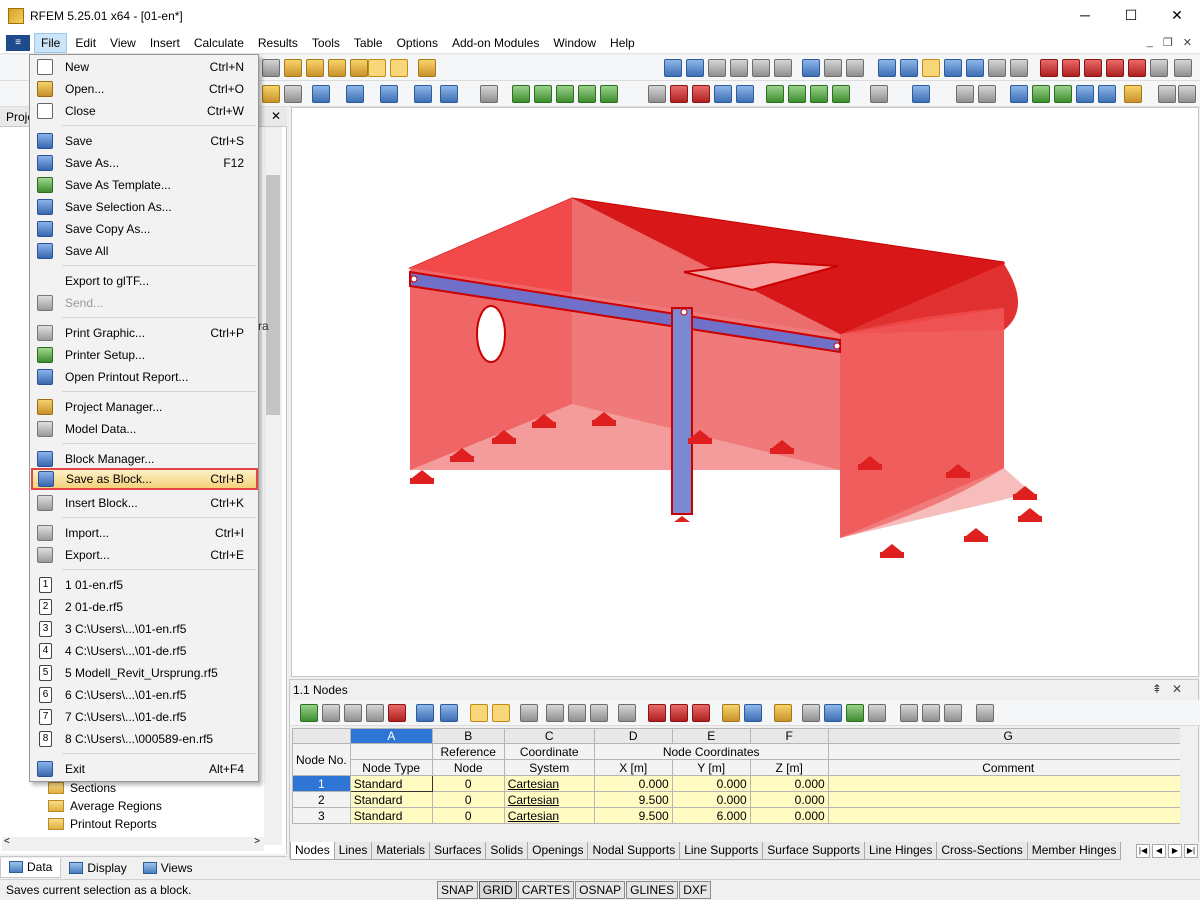 The height and width of the screenshot is (900, 1200). What do you see at coordinates (457, 890) in the screenshot?
I see `snap-toggle: SNAP` at bounding box center [457, 890].